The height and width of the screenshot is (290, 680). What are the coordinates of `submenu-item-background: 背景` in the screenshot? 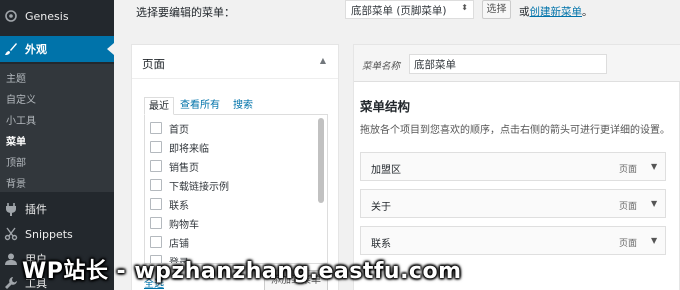 It's located at (16, 182).